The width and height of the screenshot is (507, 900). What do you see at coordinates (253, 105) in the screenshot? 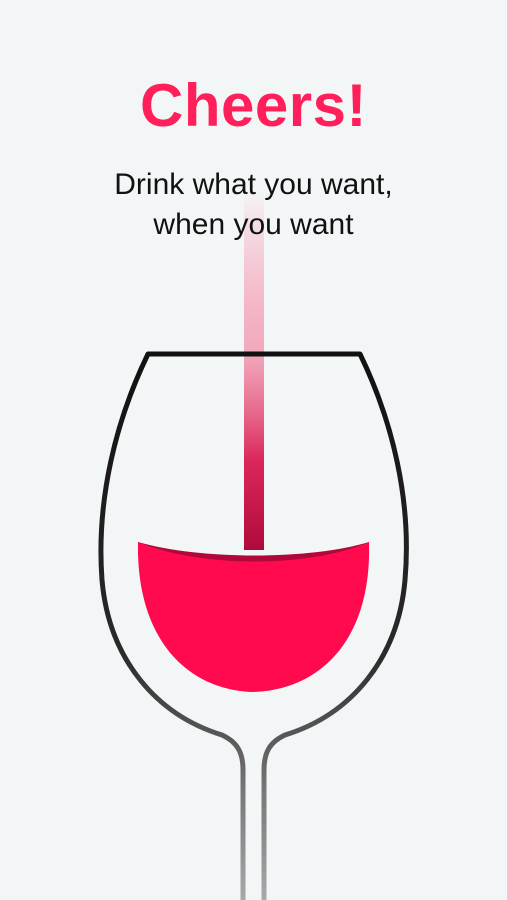
I see `page-title: Cheers!` at bounding box center [253, 105].